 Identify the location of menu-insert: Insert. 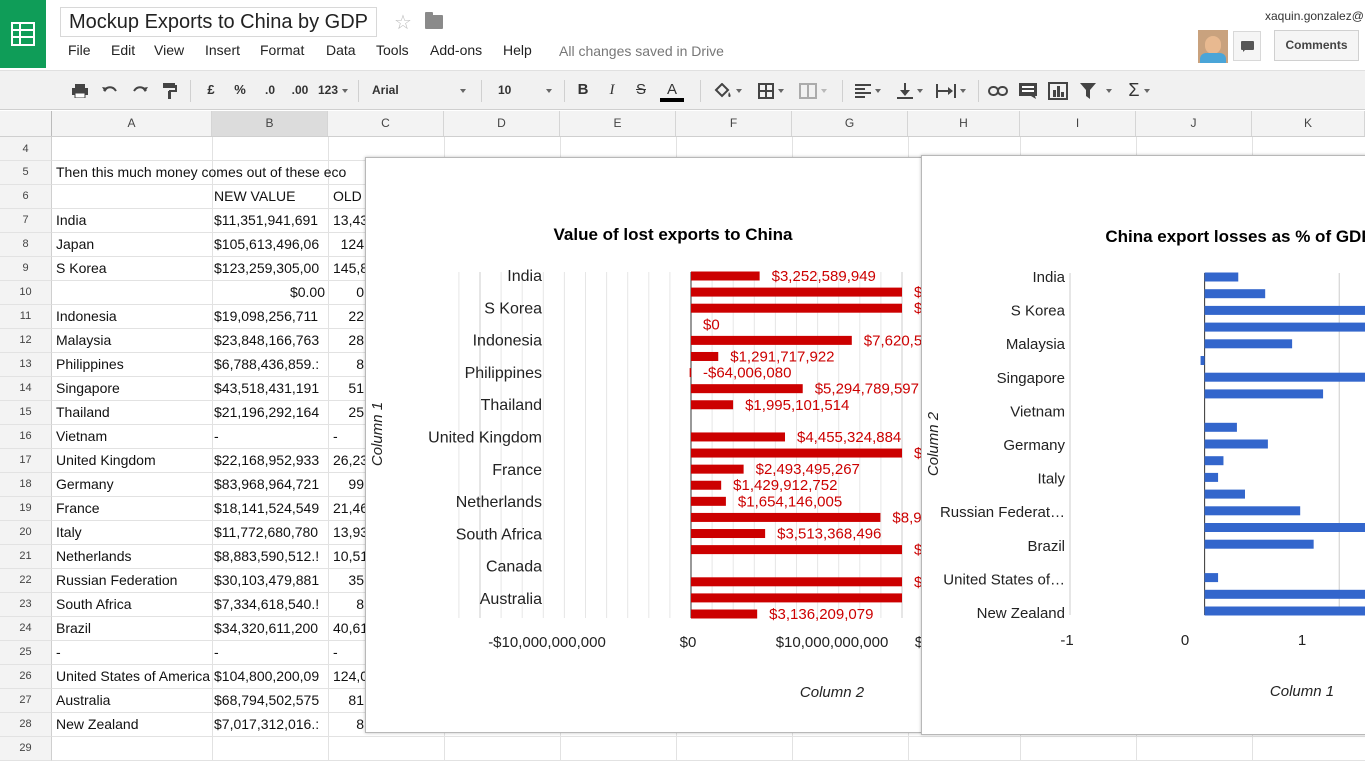
(222, 50).